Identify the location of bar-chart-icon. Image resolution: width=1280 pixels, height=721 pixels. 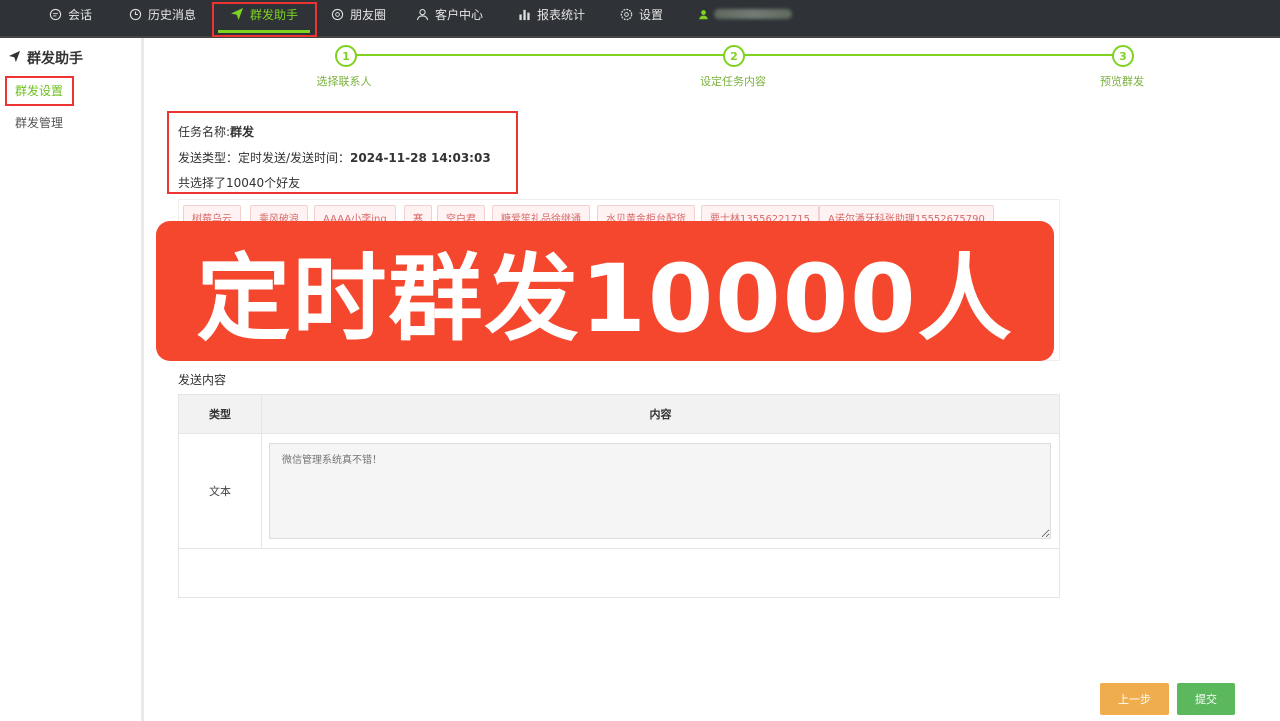
(524, 14).